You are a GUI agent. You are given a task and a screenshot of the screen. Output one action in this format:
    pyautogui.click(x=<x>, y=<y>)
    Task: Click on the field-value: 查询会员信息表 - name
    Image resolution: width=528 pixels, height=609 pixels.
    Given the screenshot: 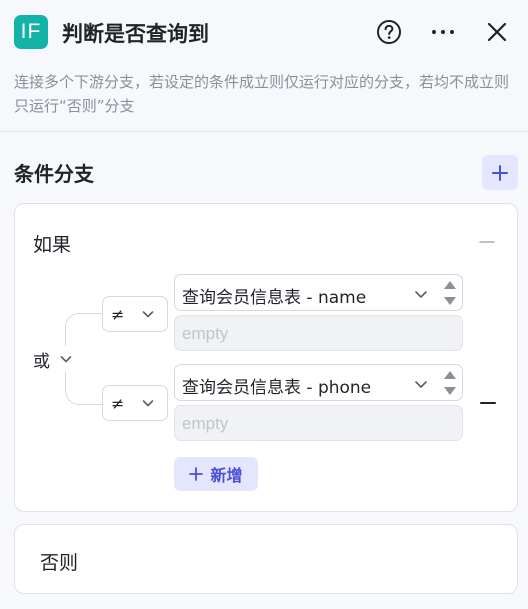 What is the action you would take?
    pyautogui.click(x=274, y=298)
    